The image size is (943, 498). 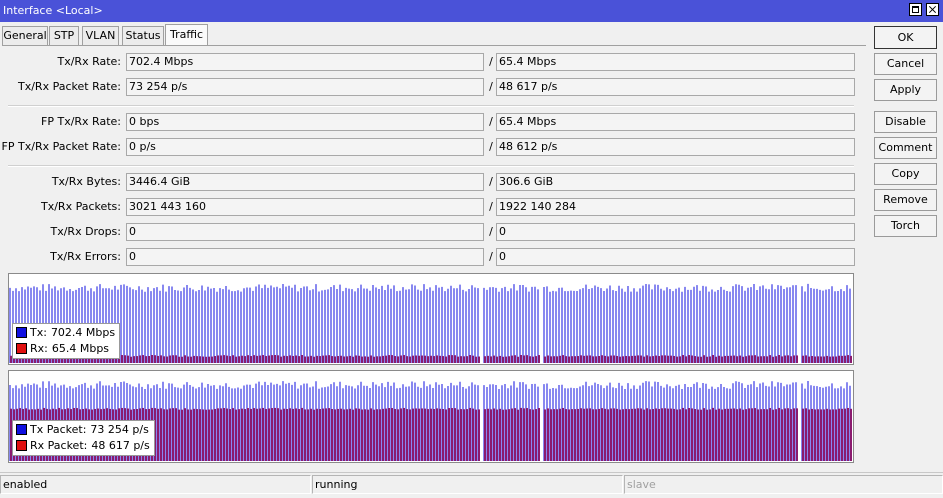 I want to click on tx-rx-bytes-row: Tx/Rx Bytes:, so click(x=60, y=182).